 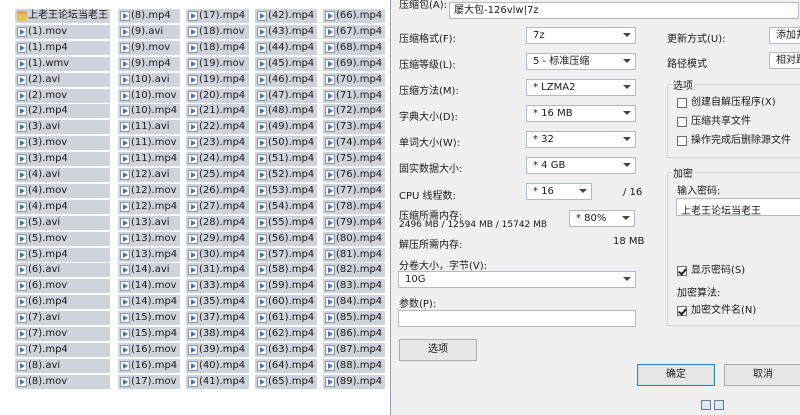 What do you see at coordinates (217, 349) in the screenshot?
I see `file-item: (39).mp4` at bounding box center [217, 349].